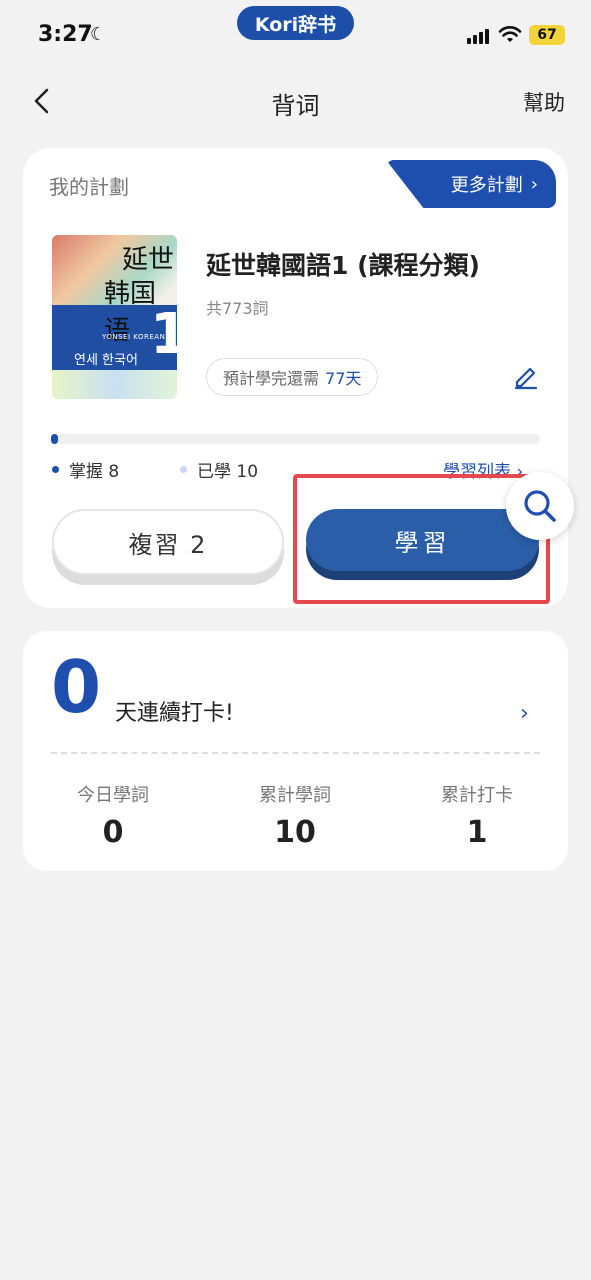  Describe the element at coordinates (94, 472) in the screenshot. I see `mastered-label: 掌握 8` at that location.